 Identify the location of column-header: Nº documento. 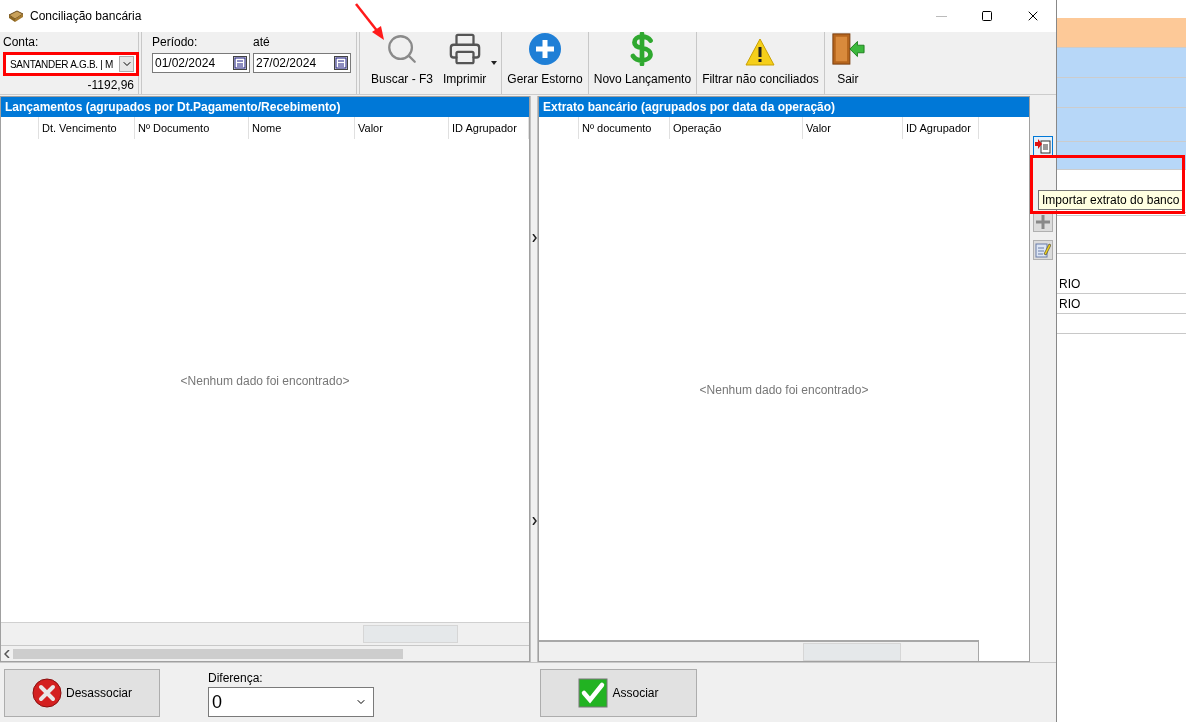
(624, 128).